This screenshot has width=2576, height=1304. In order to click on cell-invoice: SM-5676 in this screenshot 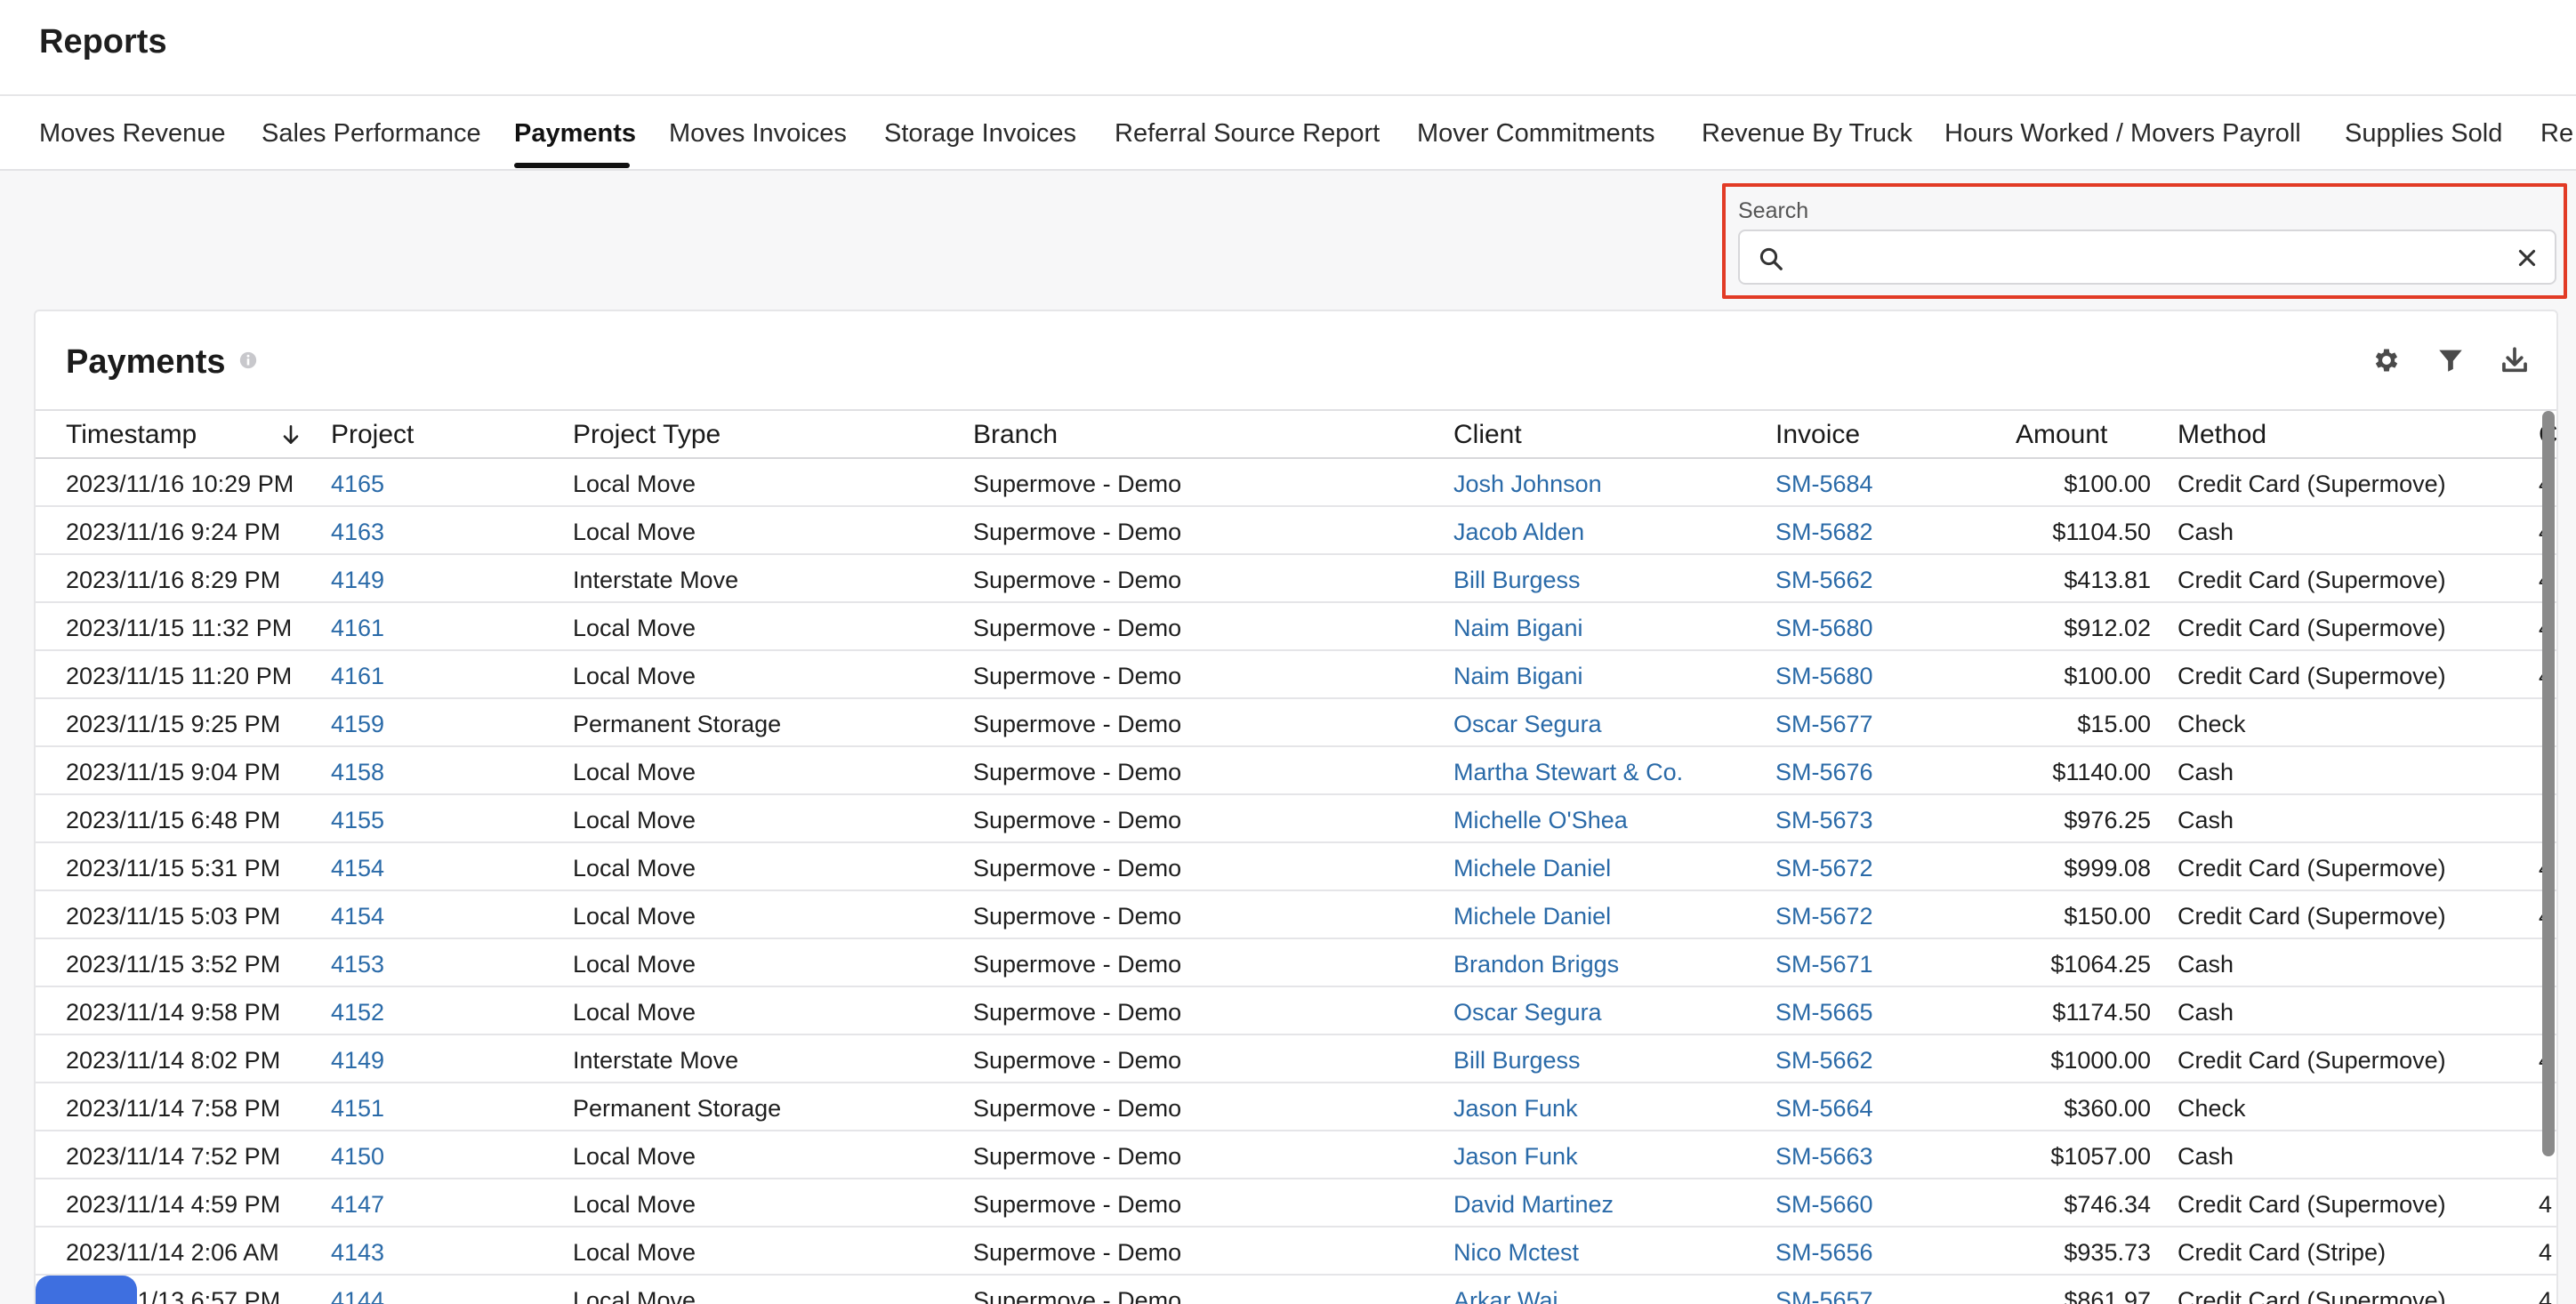, I will do `click(1824, 772)`.